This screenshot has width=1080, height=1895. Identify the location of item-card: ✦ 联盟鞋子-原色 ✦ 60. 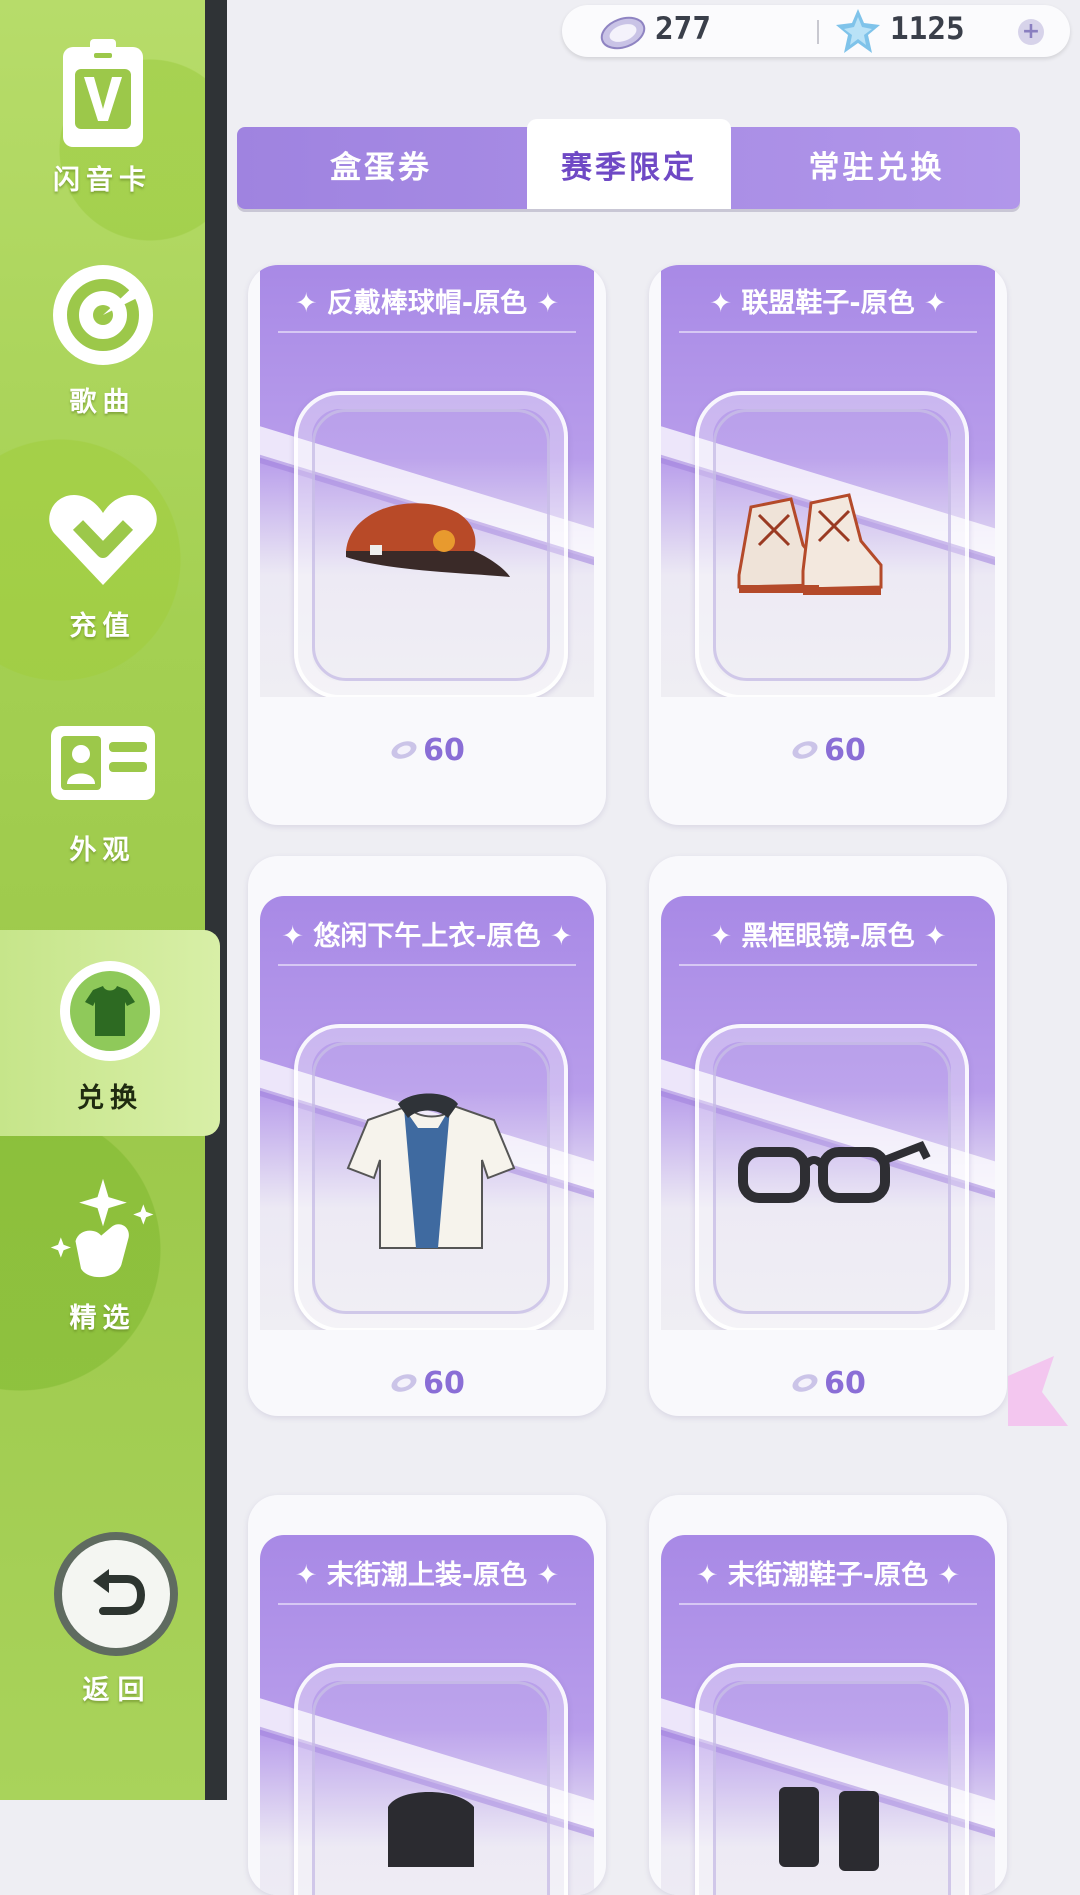
(828, 545).